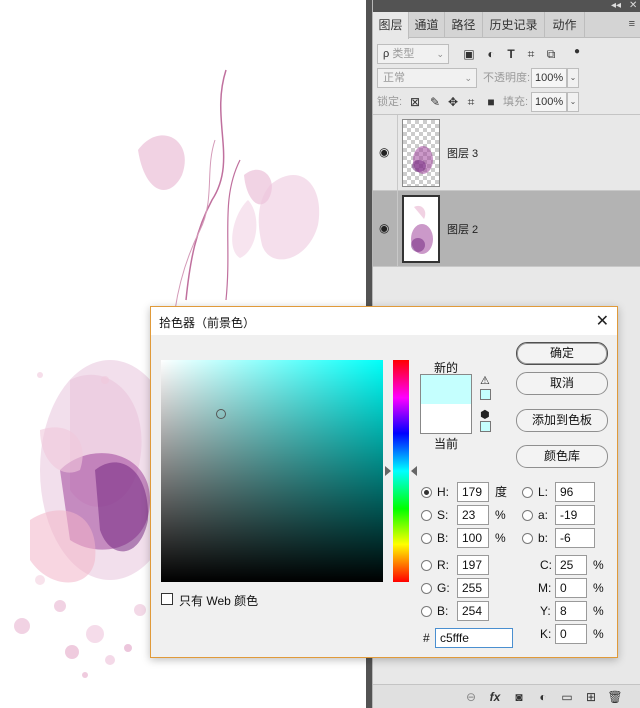  What do you see at coordinates (473, 538) in the screenshot?
I see `brightness-input: 100` at bounding box center [473, 538].